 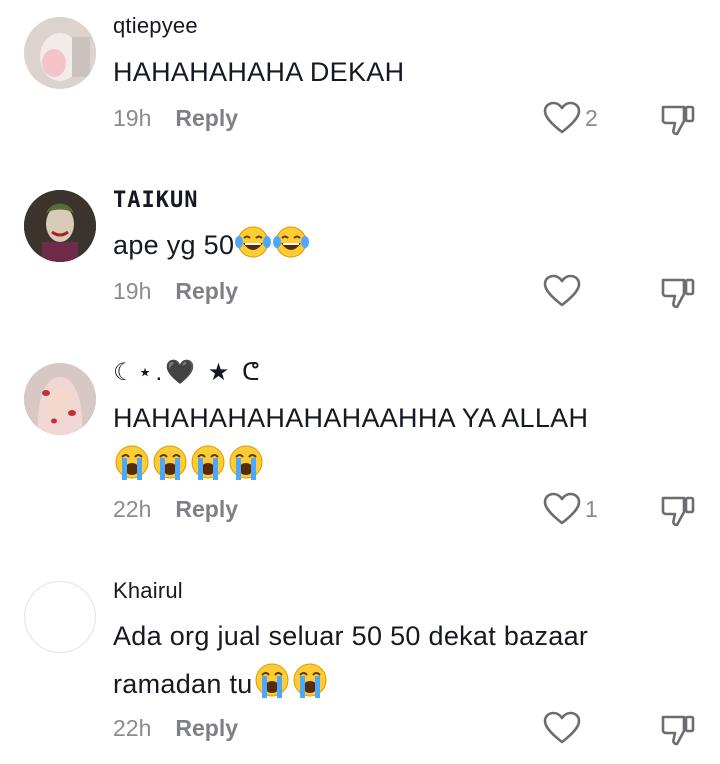 I want to click on hijab-avatar-icon, so click(x=60, y=399).